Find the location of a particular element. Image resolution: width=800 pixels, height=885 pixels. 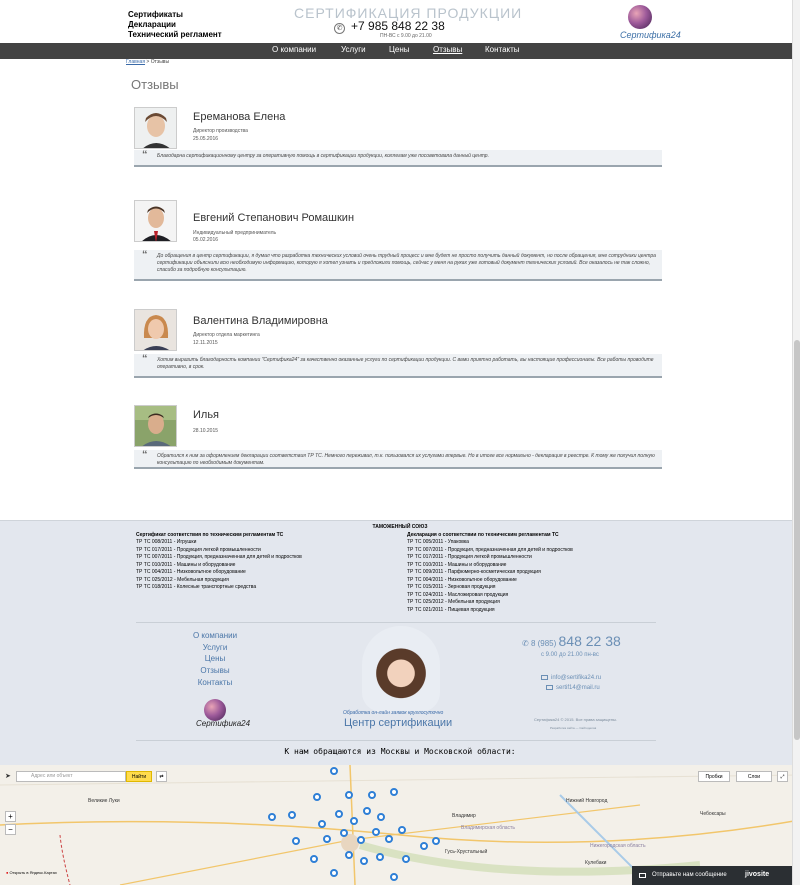

site-logo: Сертифика24 is located at coordinates (650, 23).